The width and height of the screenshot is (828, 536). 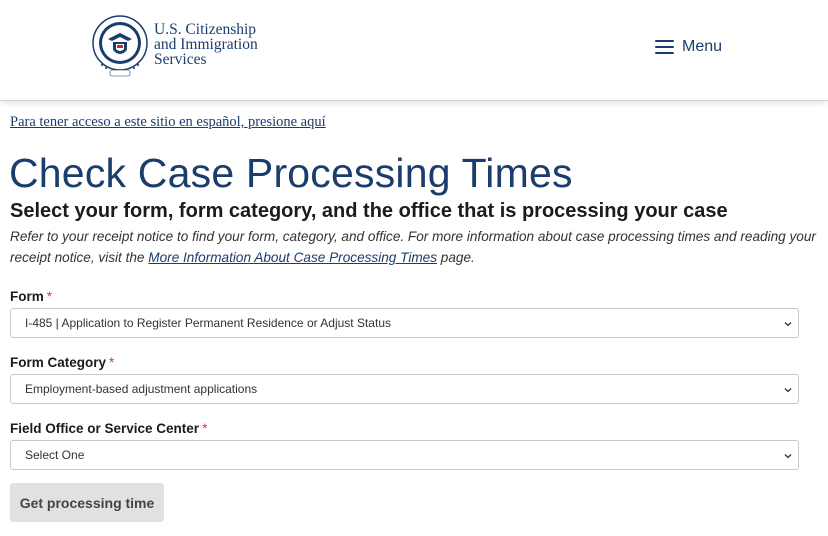 I want to click on agency-name-line-1: U.S. Citizenship, so click(x=205, y=29).